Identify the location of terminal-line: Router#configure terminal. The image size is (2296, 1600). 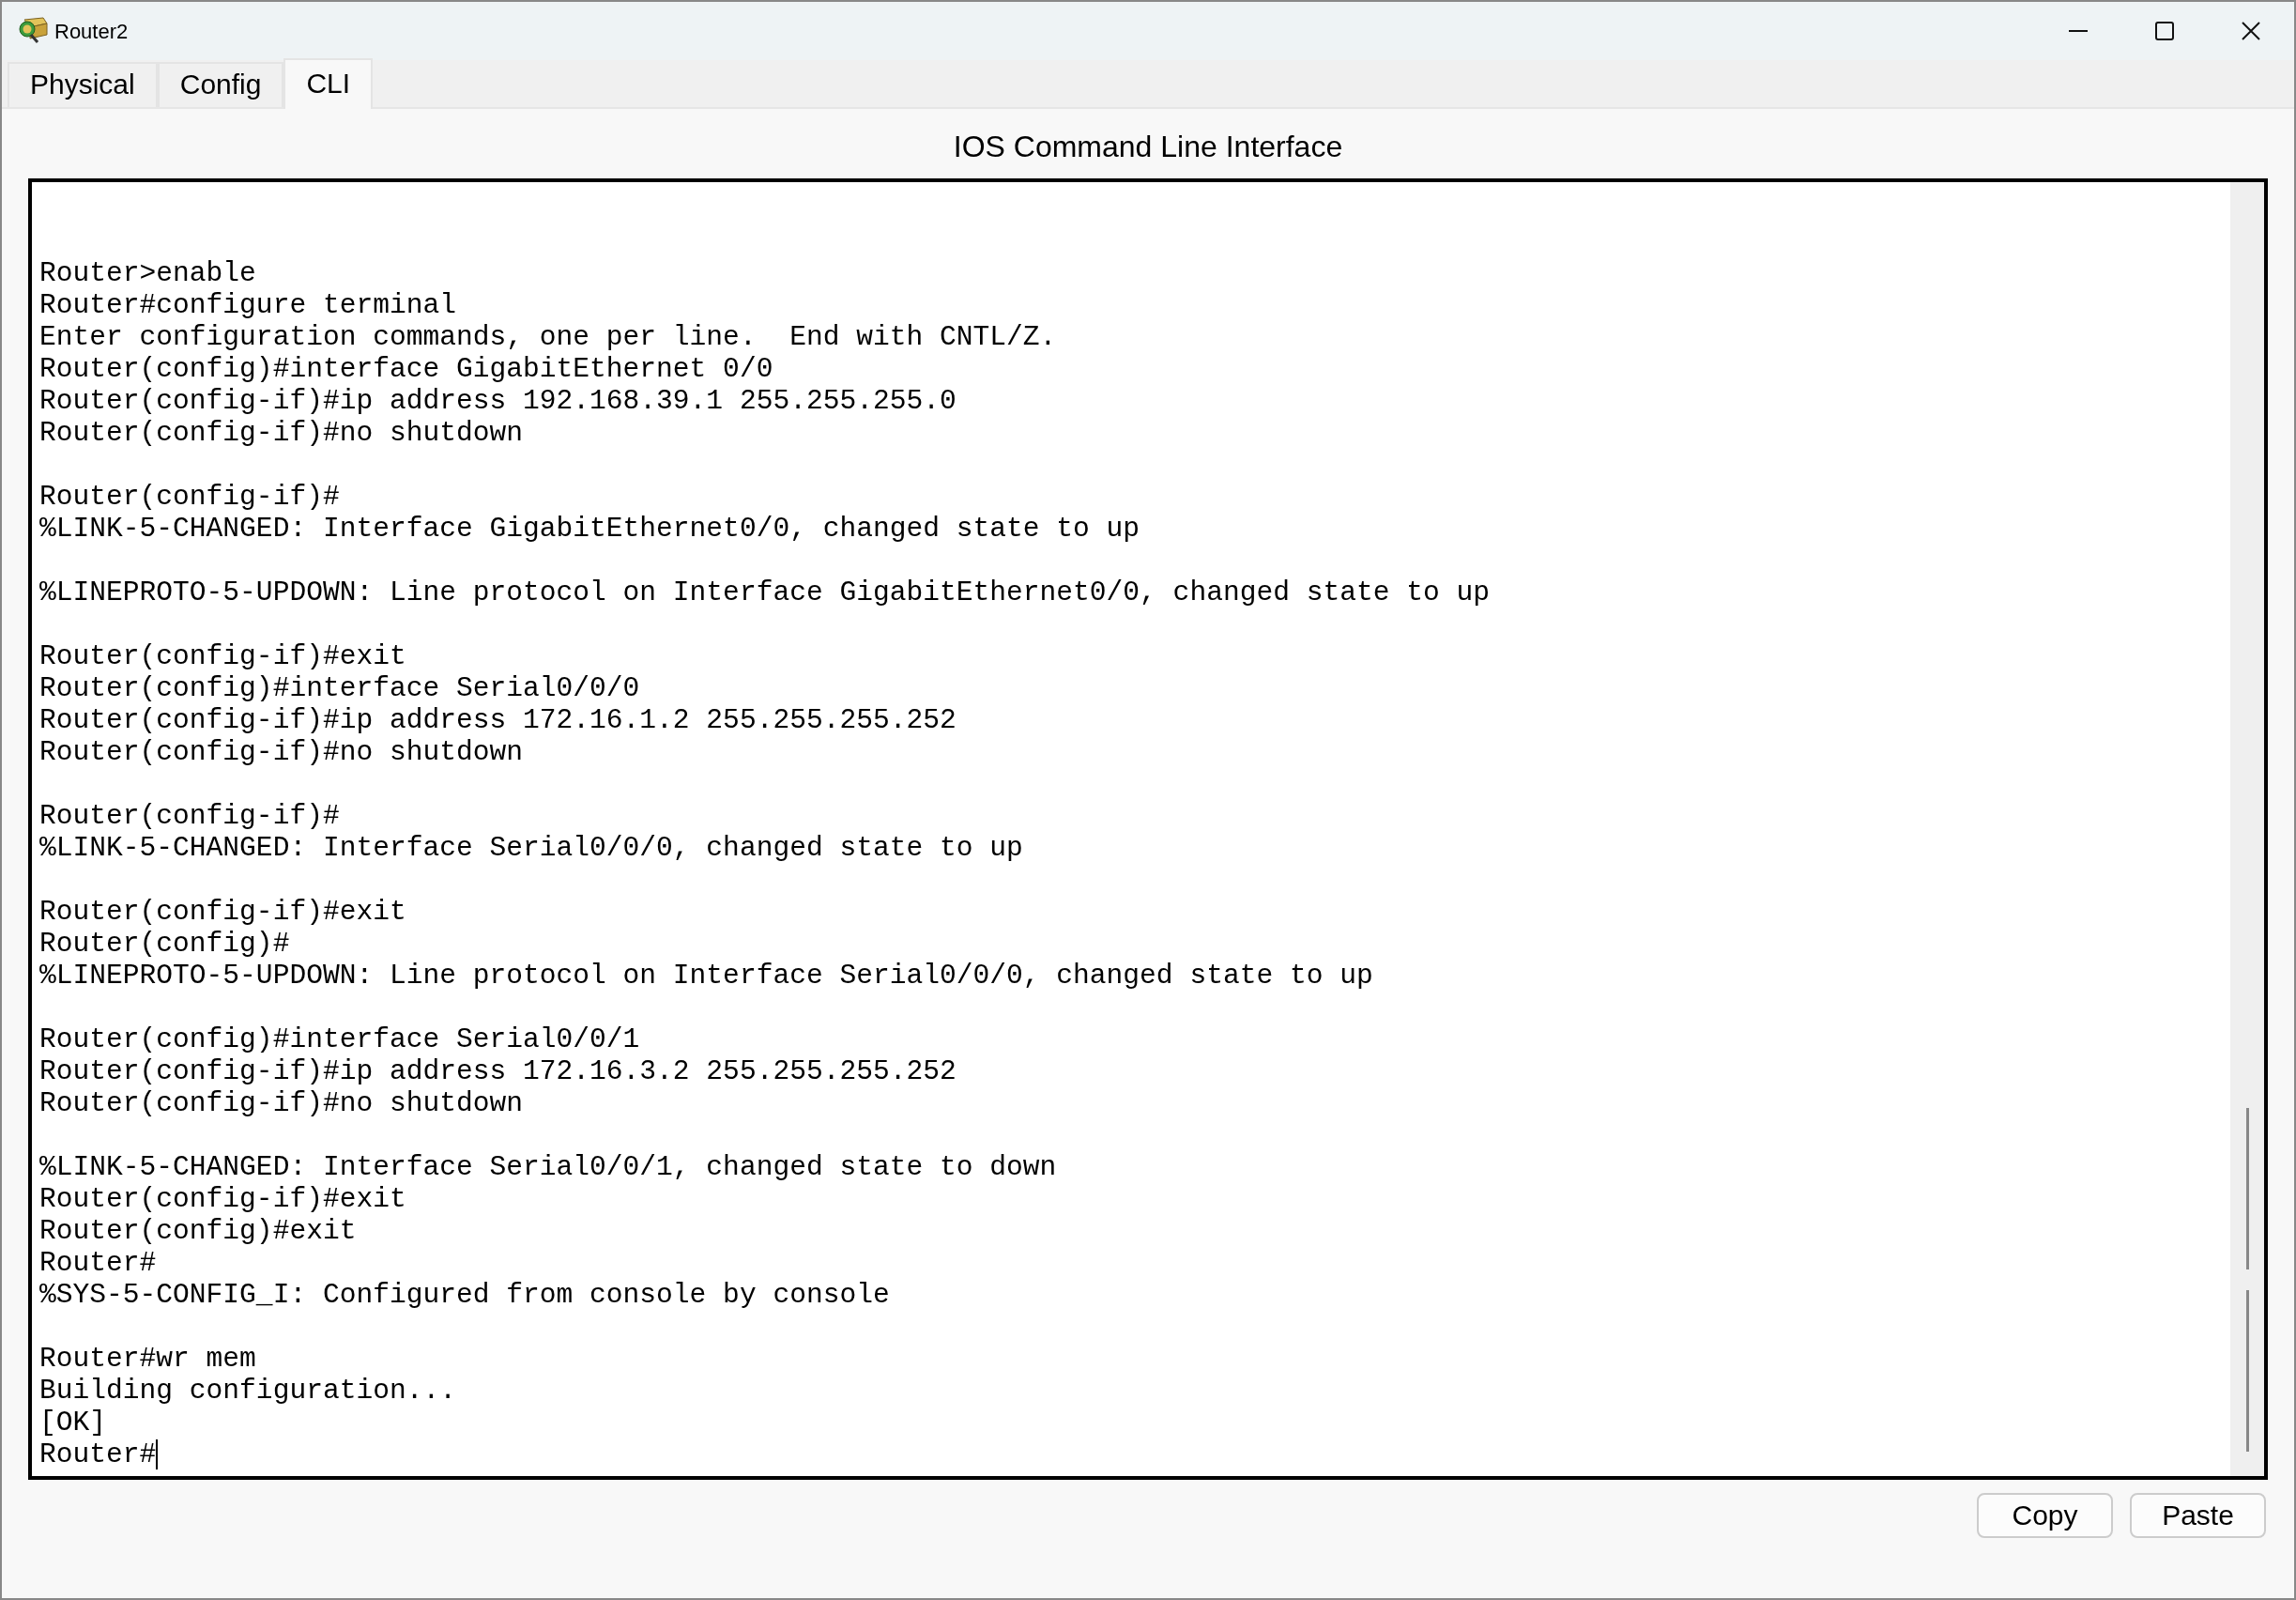
(247, 305).